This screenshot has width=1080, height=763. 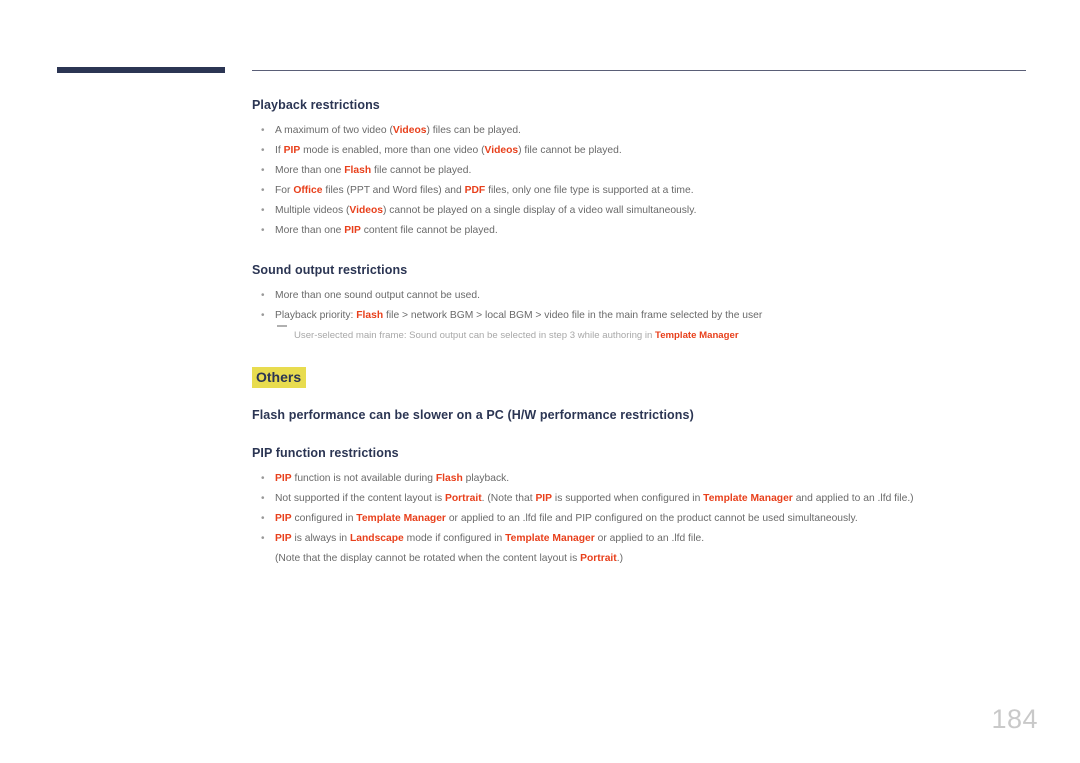 I want to click on text-run: . (Note that, so click(x=508, y=498).